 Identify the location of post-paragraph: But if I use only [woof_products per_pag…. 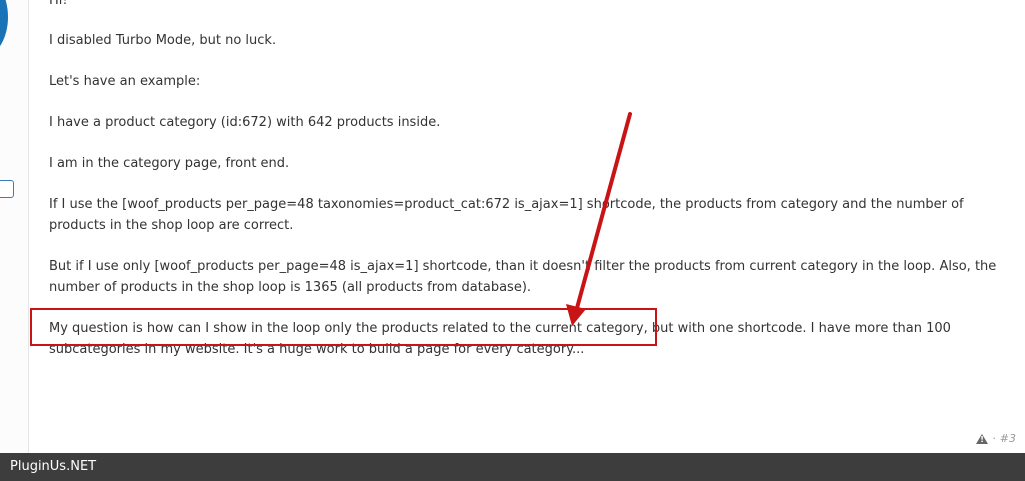
(523, 277).